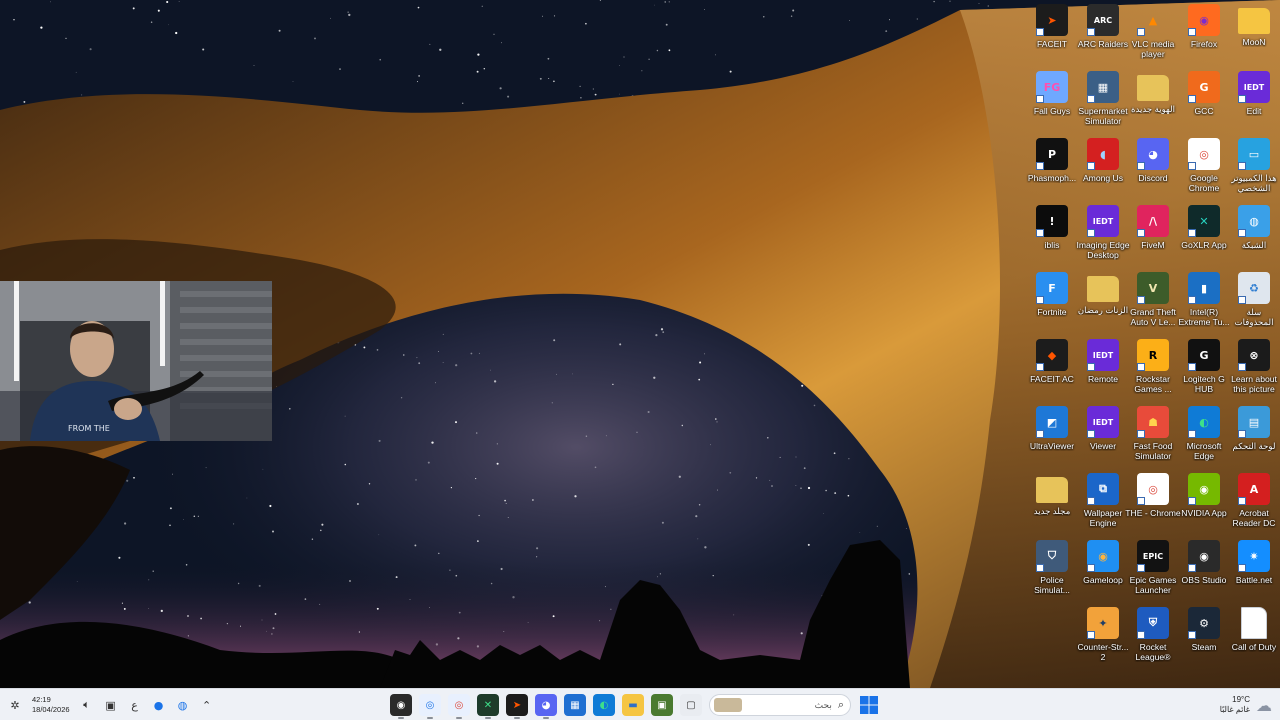 The width and height of the screenshot is (1280, 721). Describe the element at coordinates (1254, 100) in the screenshot. I see `desktop-icon: IEDT Edit` at that location.